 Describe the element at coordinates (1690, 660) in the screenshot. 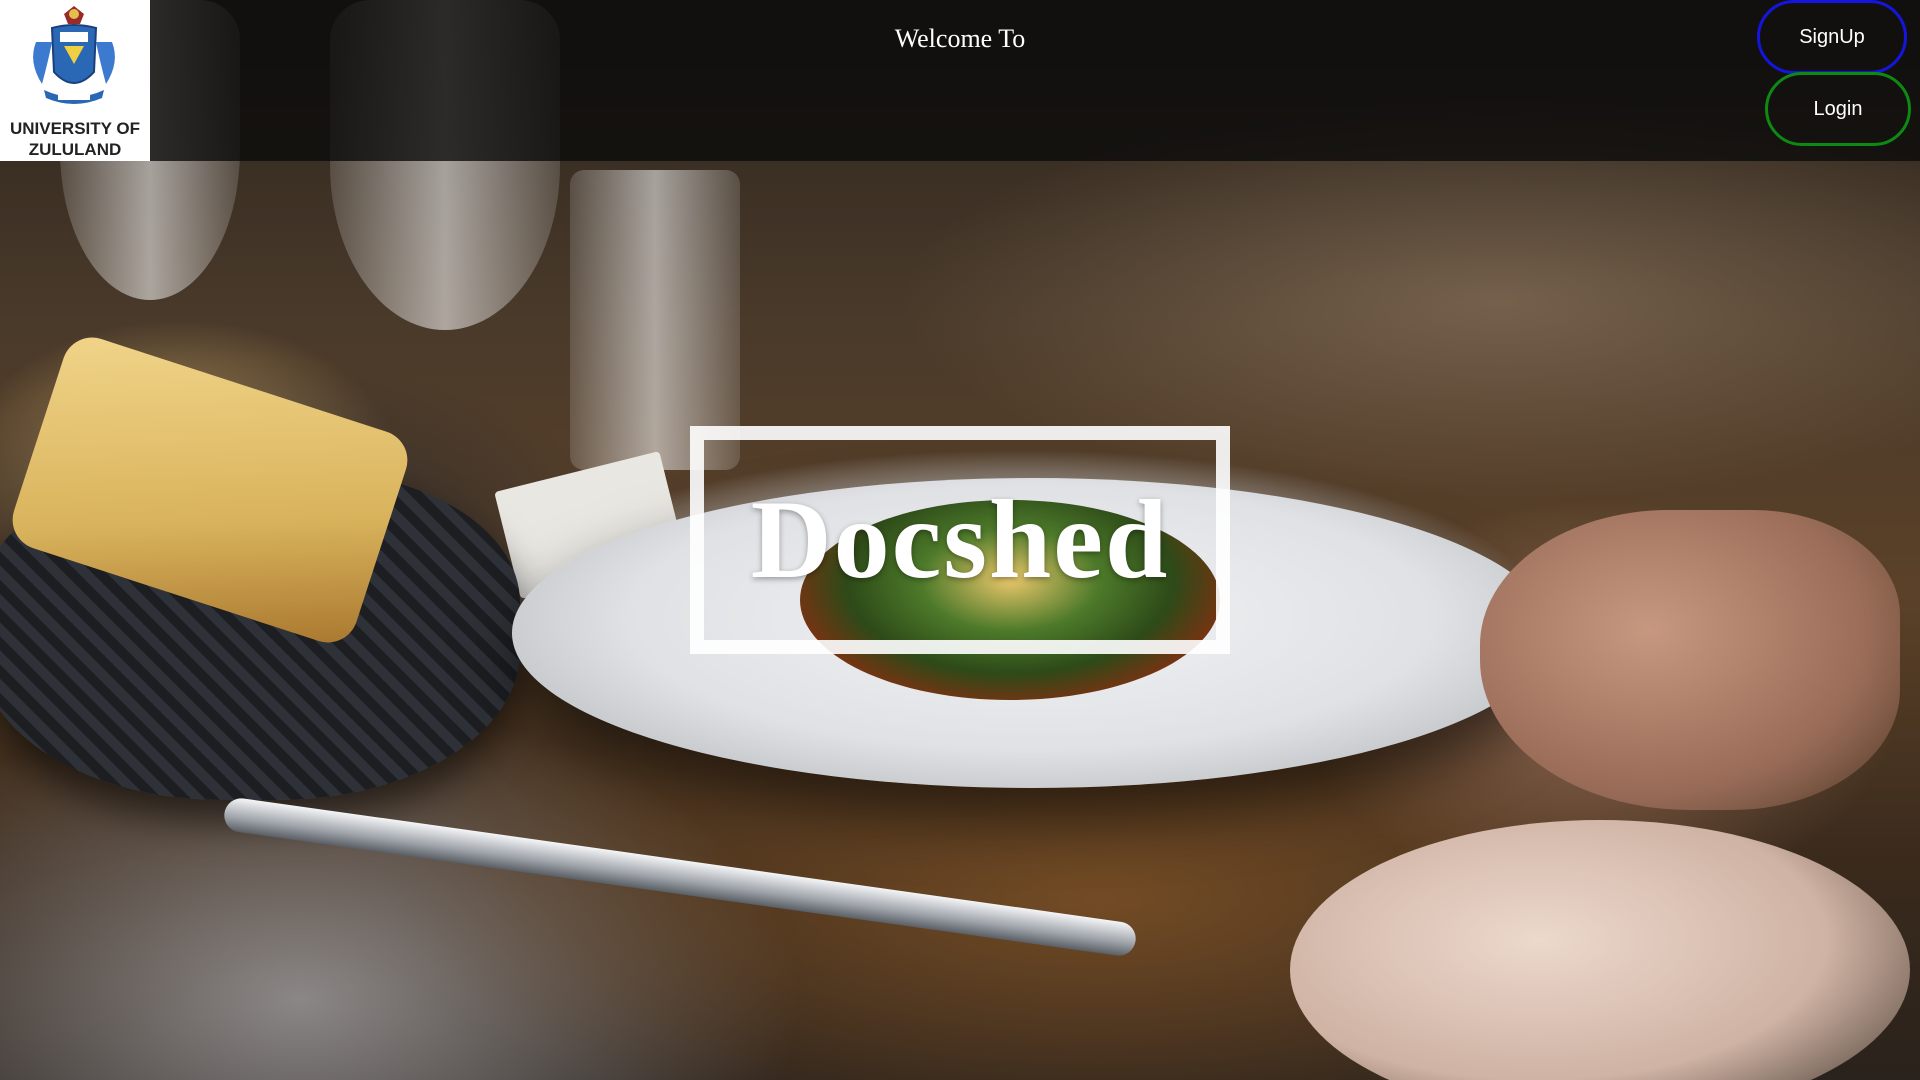

I see `diner-hand` at that location.